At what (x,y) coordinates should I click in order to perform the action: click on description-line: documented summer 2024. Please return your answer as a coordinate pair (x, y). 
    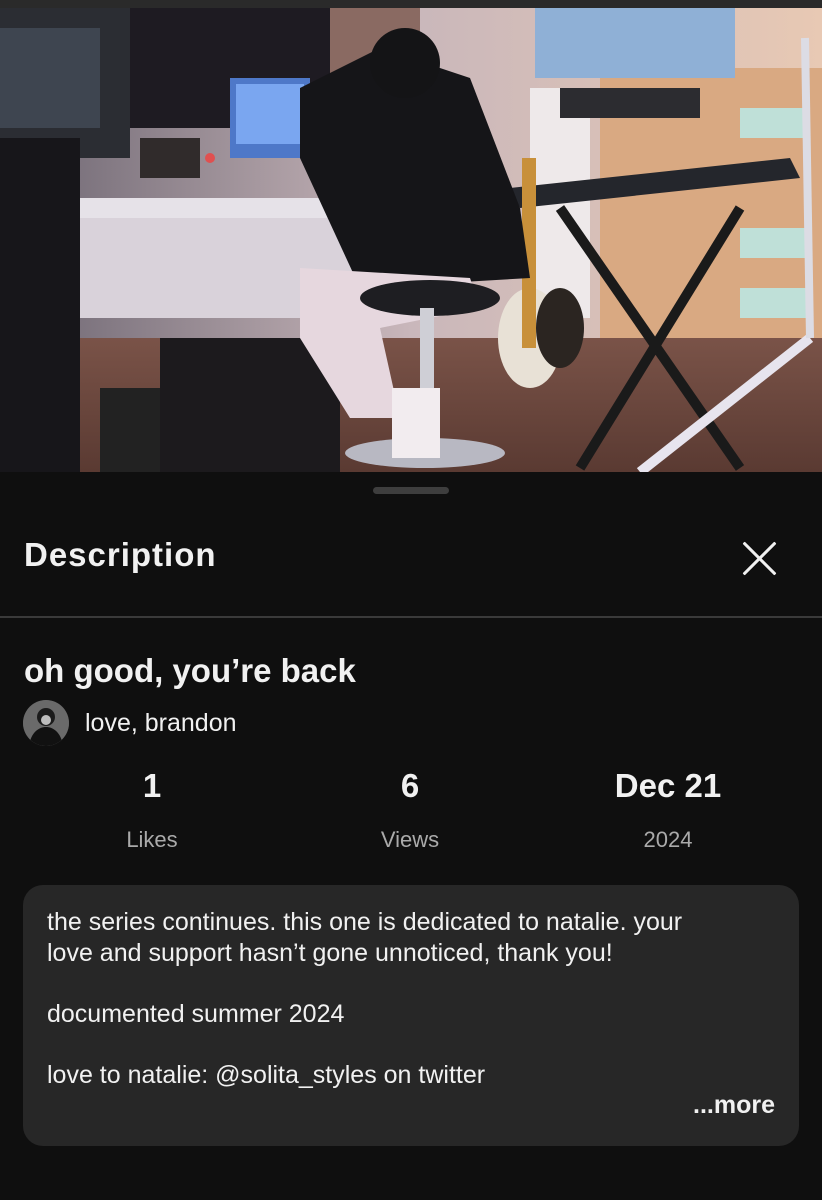
    Looking at the image, I should click on (196, 1014).